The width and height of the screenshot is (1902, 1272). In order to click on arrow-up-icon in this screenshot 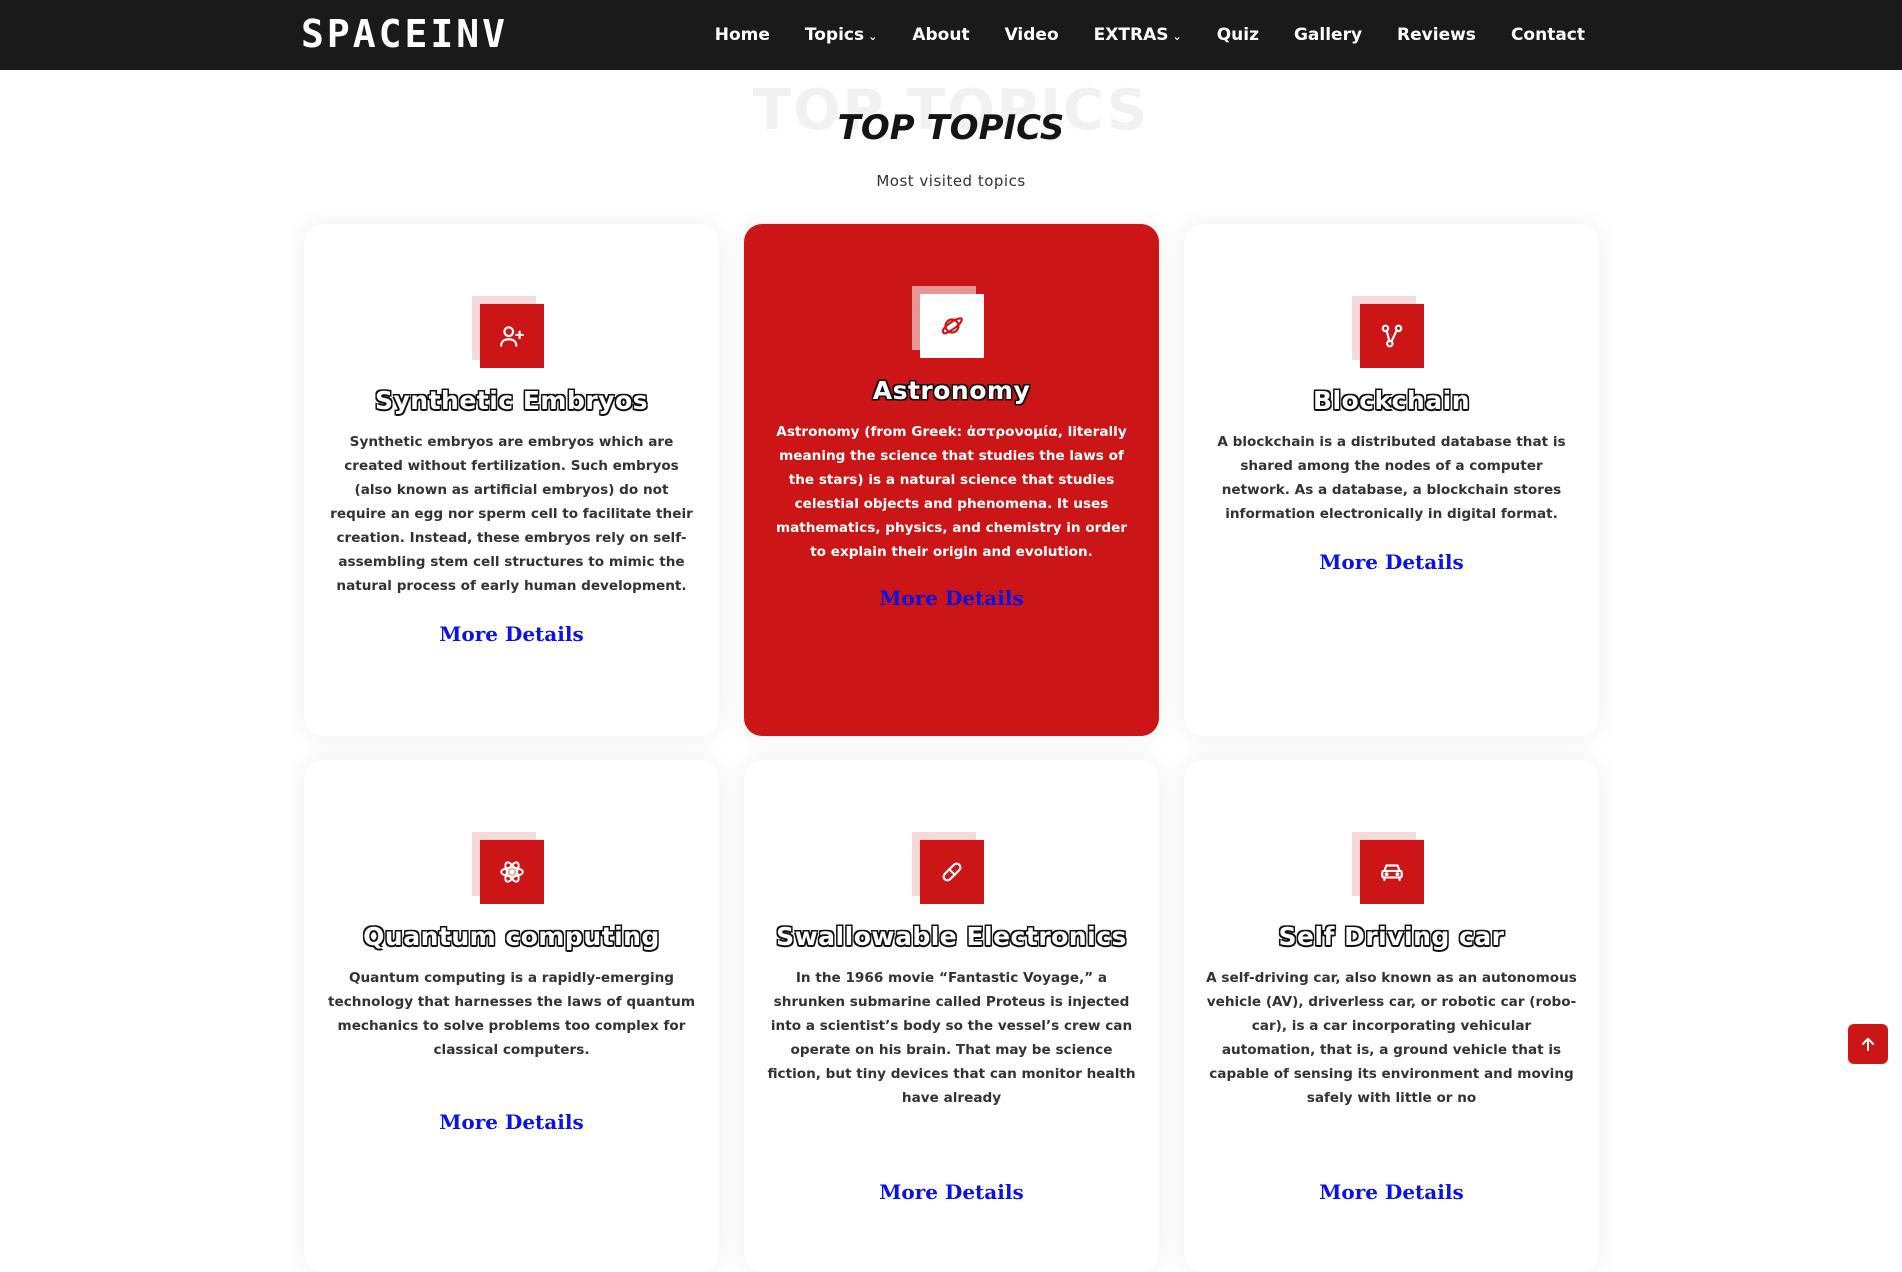, I will do `click(1868, 1044)`.